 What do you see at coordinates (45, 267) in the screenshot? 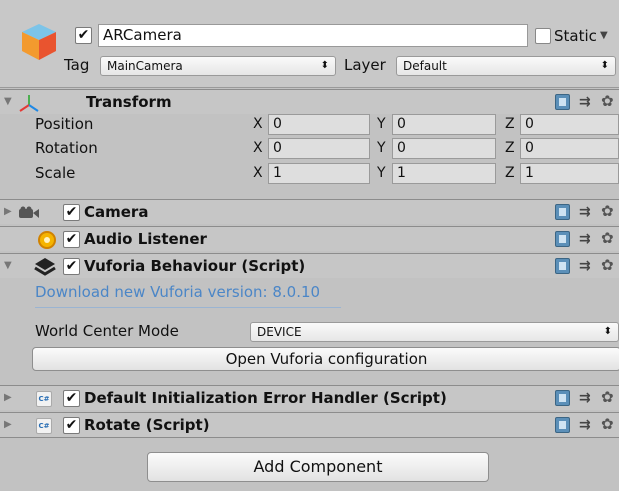
I see `vuforia-logo-icon` at bounding box center [45, 267].